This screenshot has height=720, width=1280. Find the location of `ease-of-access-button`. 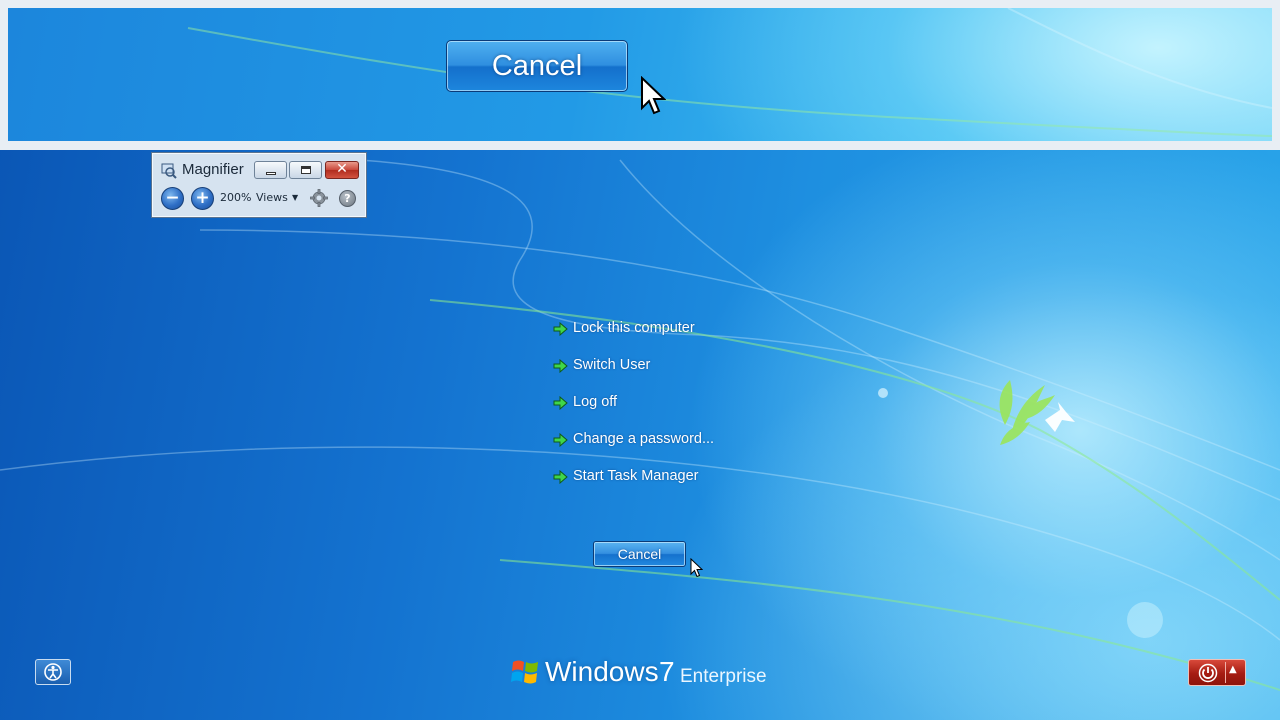

ease-of-access-button is located at coordinates (53, 672).